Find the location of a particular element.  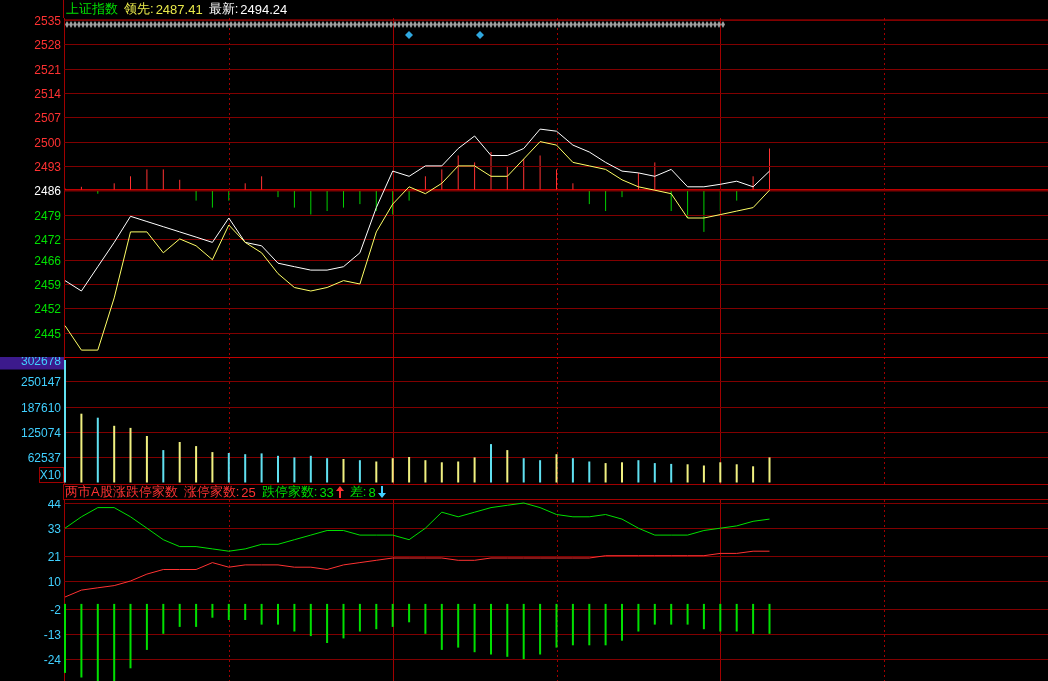

axis-label: 2493 is located at coordinates (47, 167).